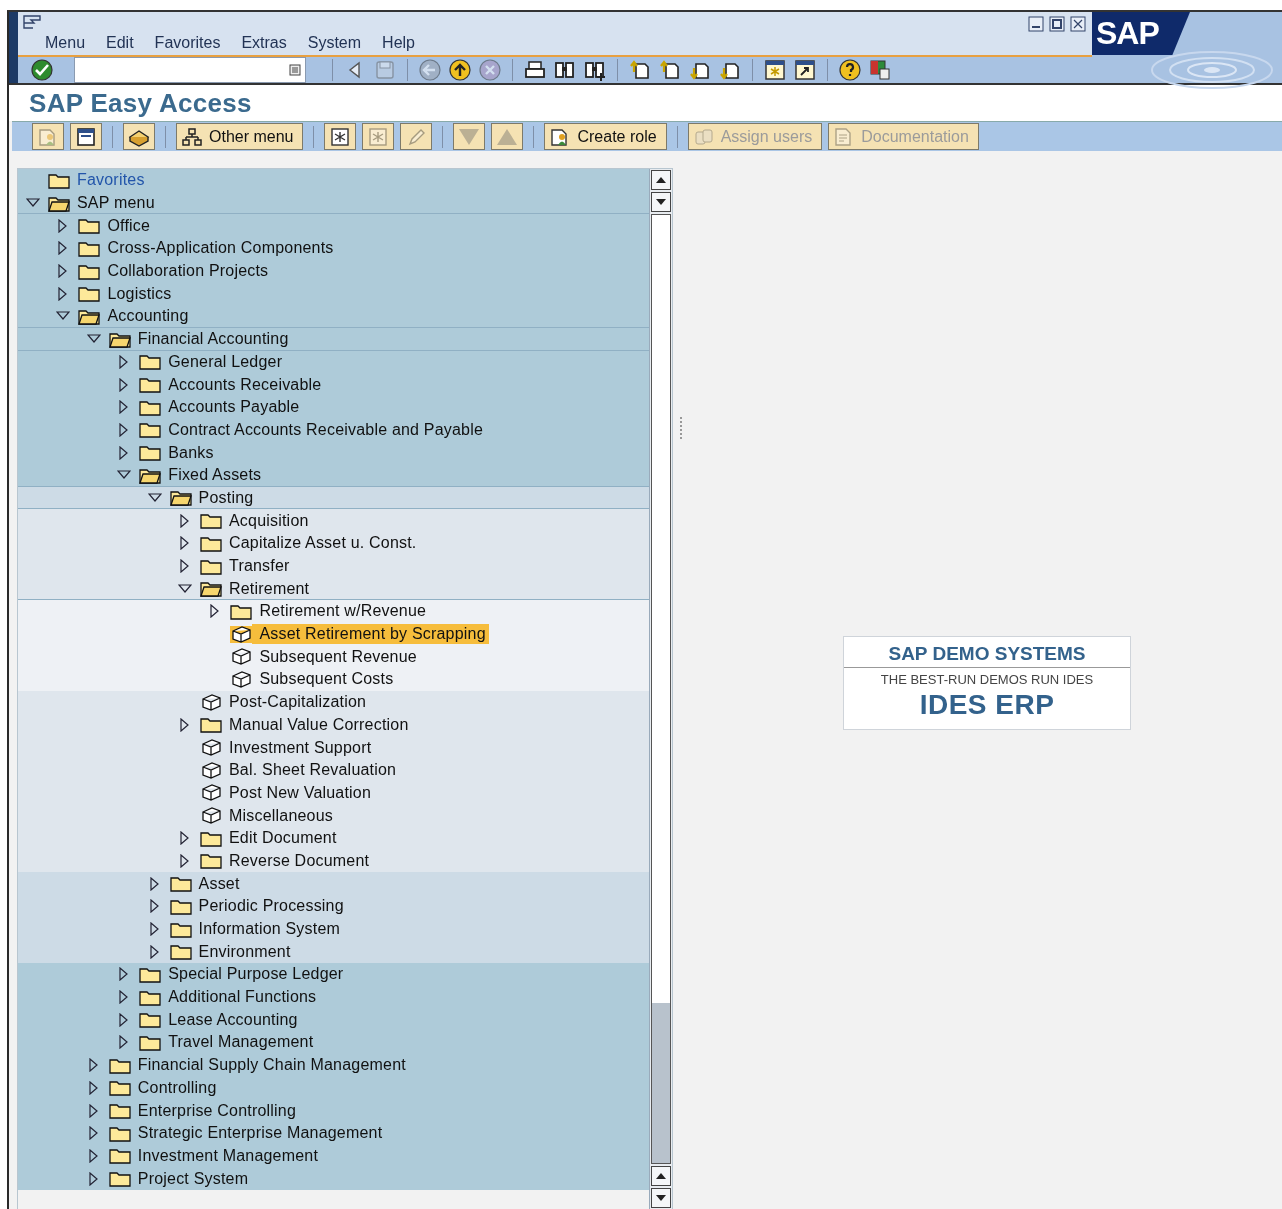 This screenshot has width=1282, height=1209. I want to click on tree-item-label: Accounts Receivable, so click(246, 384).